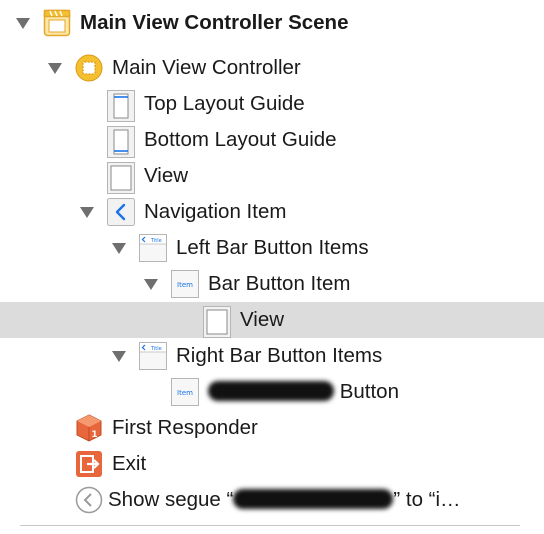  I want to click on view-label: View, so click(166, 175).